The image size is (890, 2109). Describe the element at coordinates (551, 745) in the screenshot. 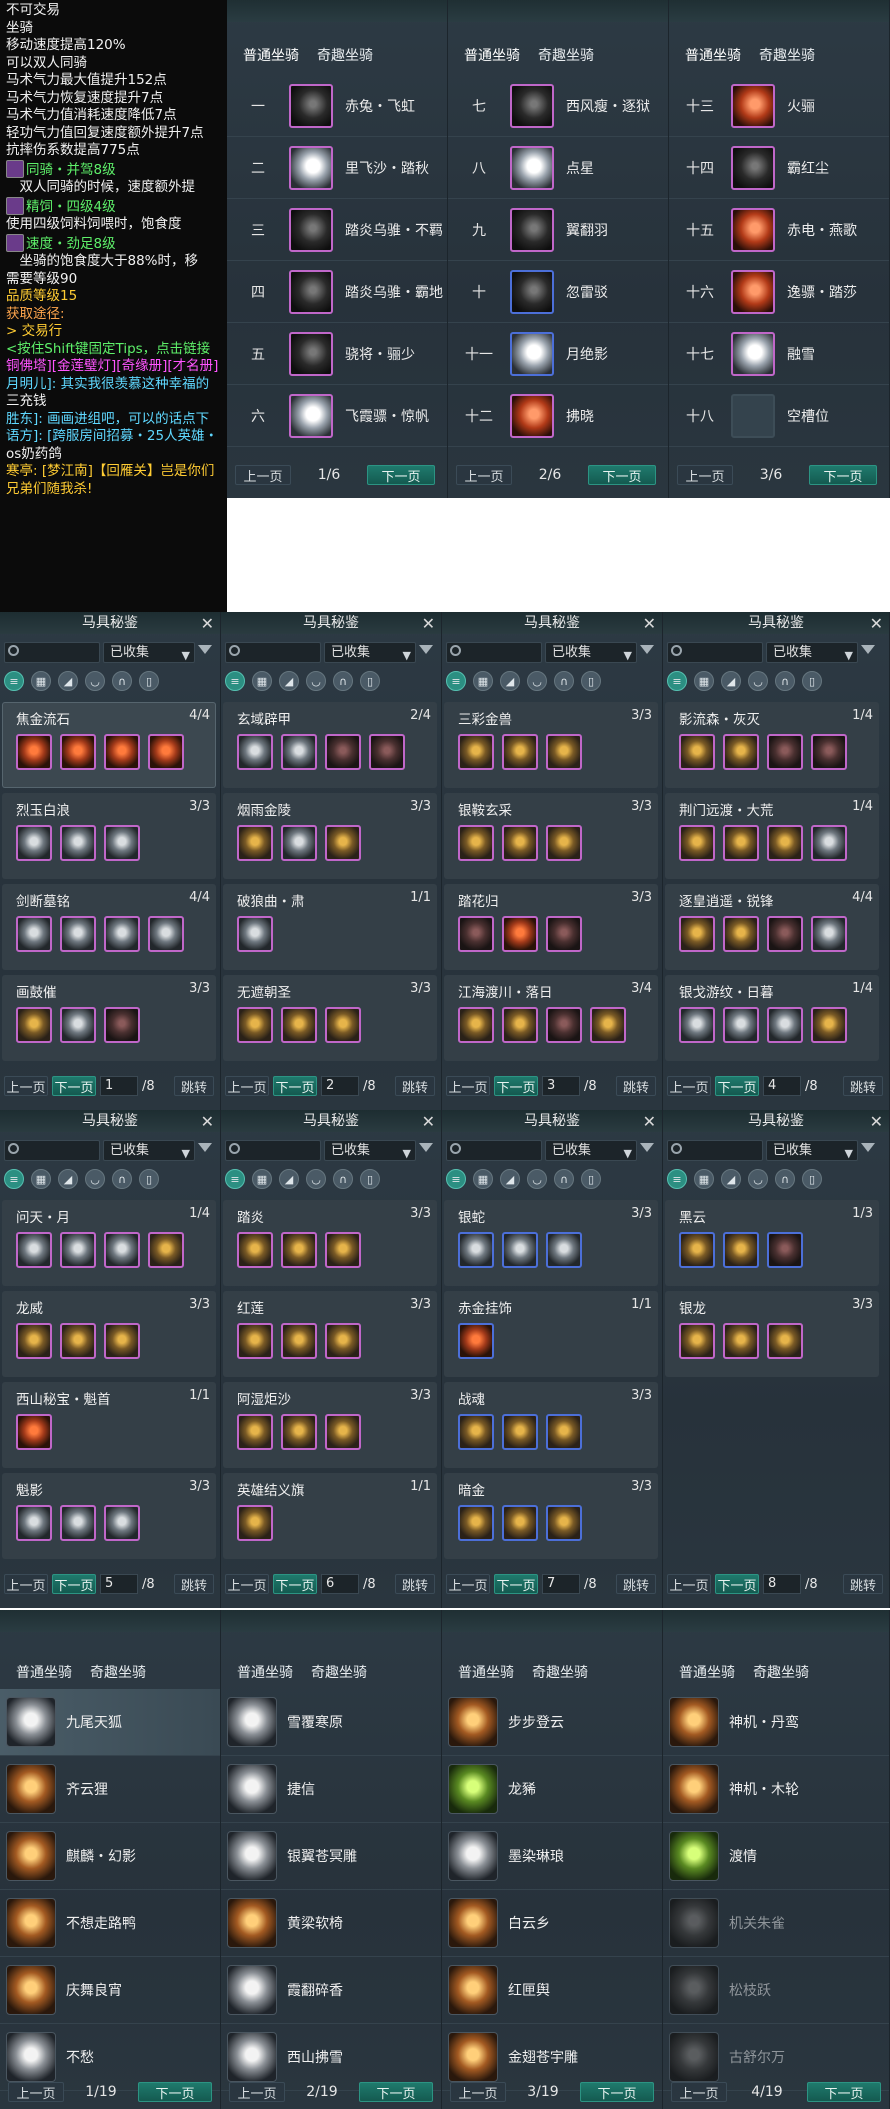

I see `saddle-set-card: 三彩金兽 3/3` at that location.